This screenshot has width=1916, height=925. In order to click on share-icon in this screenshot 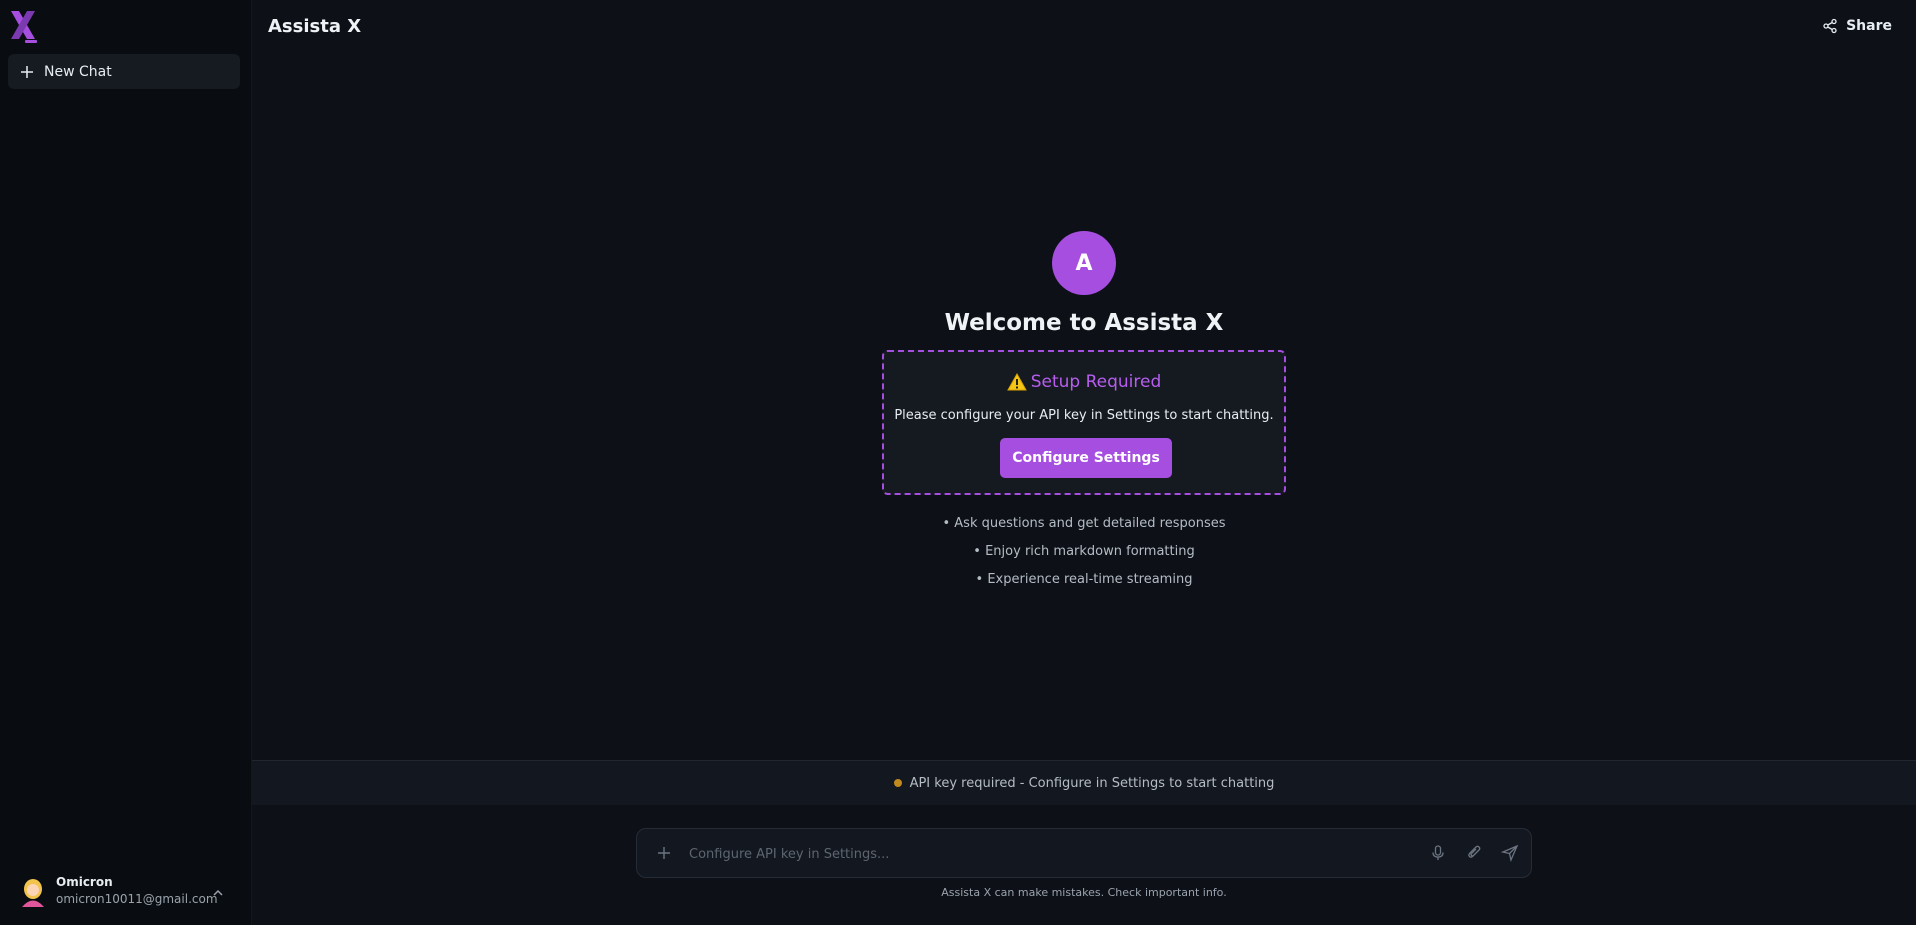, I will do `click(1830, 26)`.